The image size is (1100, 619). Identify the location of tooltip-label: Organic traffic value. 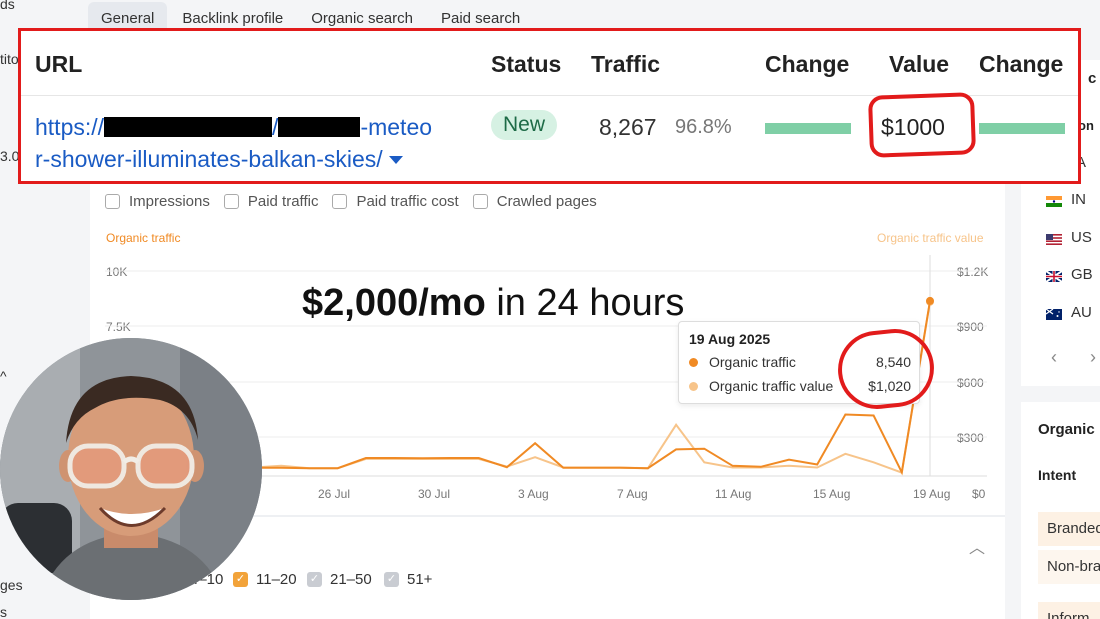
(771, 386).